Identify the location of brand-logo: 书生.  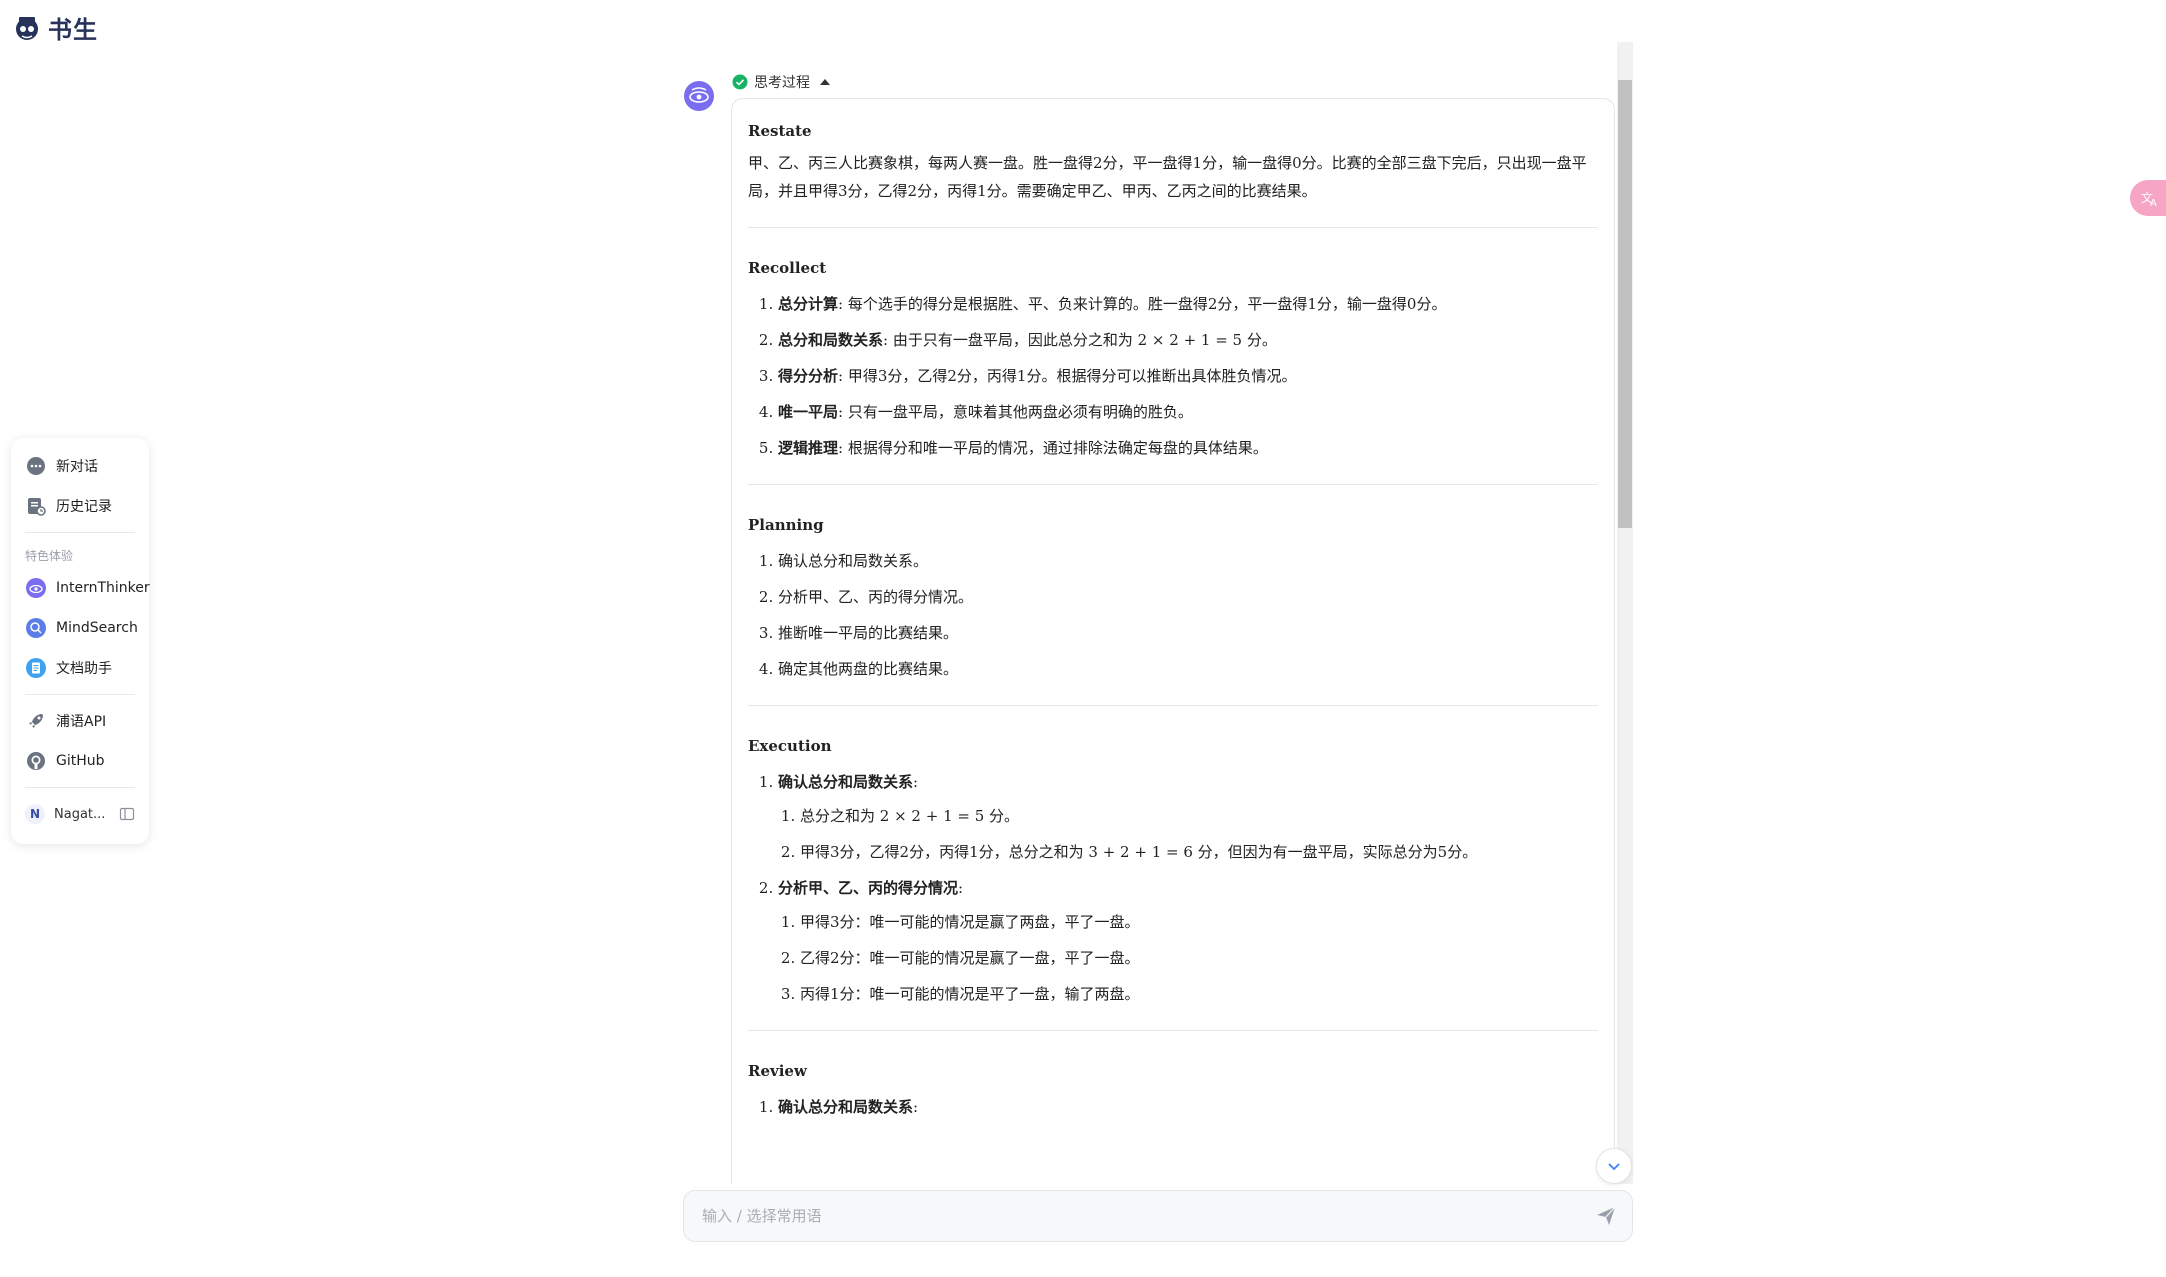
(55, 27).